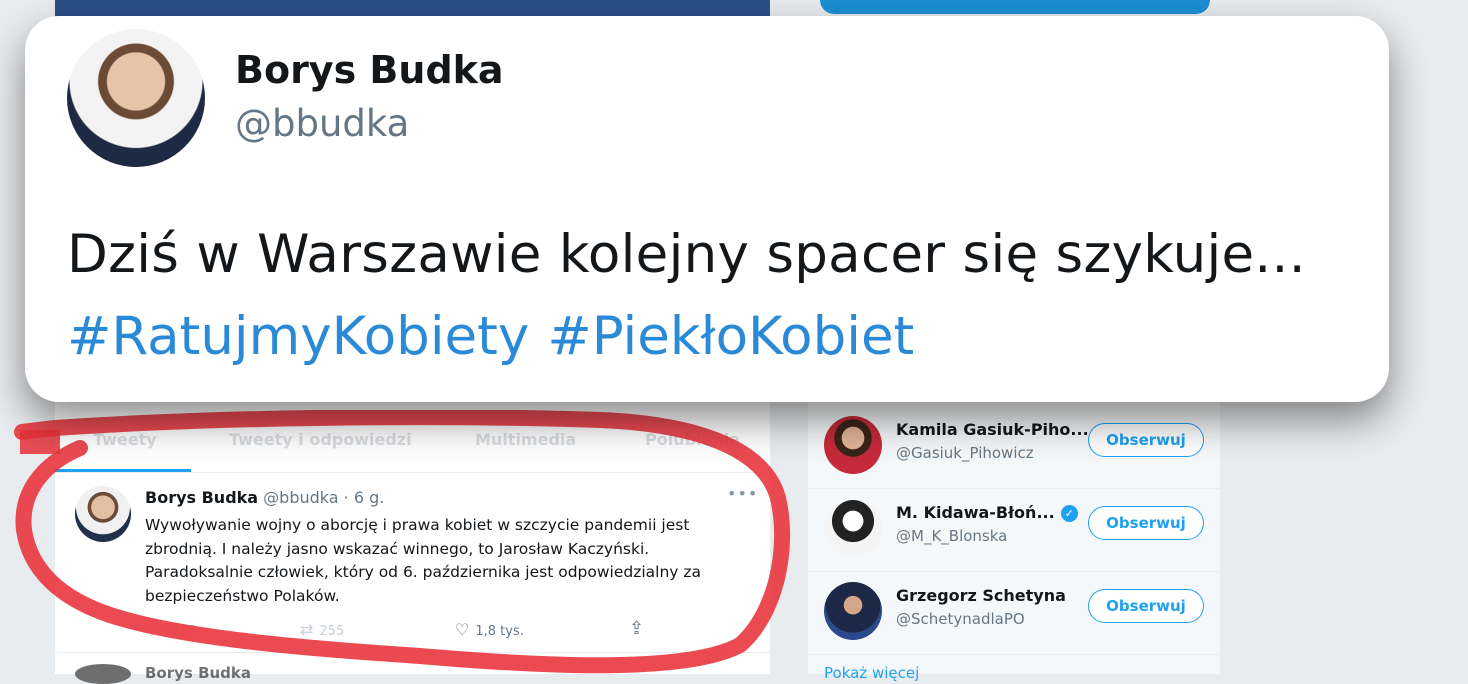 The width and height of the screenshot is (1468, 684). What do you see at coordinates (369, 70) in the screenshot?
I see `author-name: Borys Budka` at bounding box center [369, 70].